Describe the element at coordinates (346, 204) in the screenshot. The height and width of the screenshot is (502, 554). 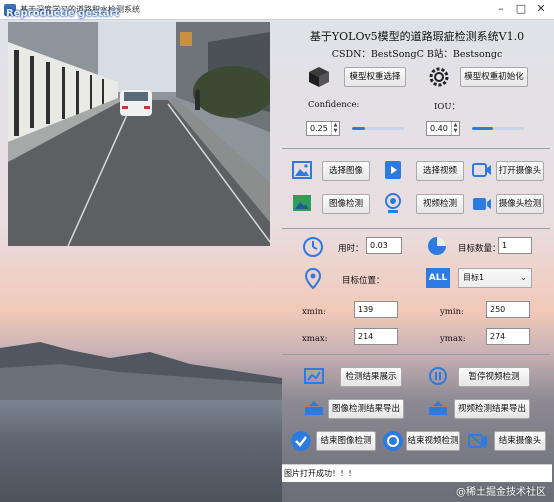
I see `image-detect-button: 图像检测` at that location.